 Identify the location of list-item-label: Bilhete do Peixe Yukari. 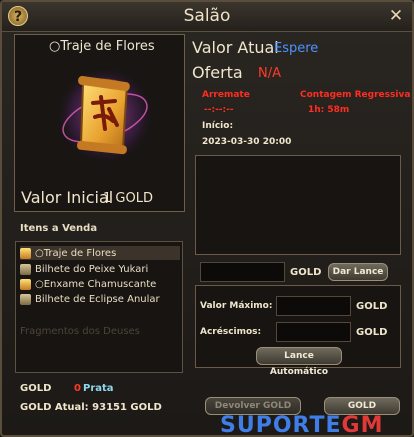
(92, 269).